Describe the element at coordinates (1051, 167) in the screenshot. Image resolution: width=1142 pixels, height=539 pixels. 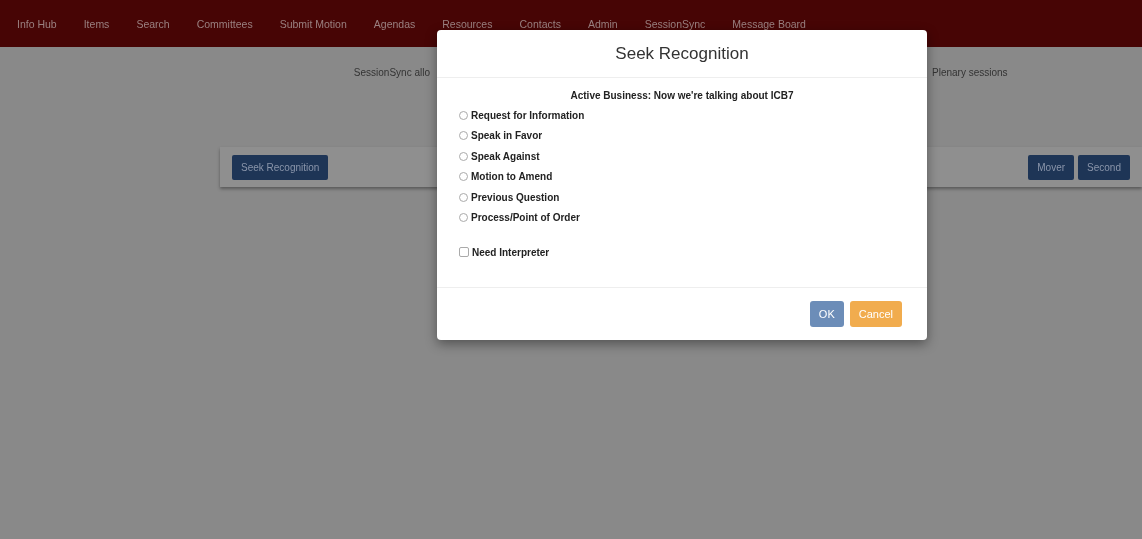
I see `toolbar-button: Mover` at that location.